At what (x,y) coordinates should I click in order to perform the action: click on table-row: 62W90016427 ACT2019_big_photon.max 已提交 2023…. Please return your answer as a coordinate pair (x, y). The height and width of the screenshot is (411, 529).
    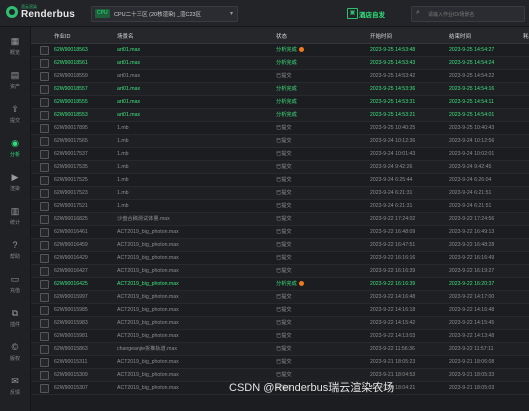
    Looking at the image, I should click on (280, 271).